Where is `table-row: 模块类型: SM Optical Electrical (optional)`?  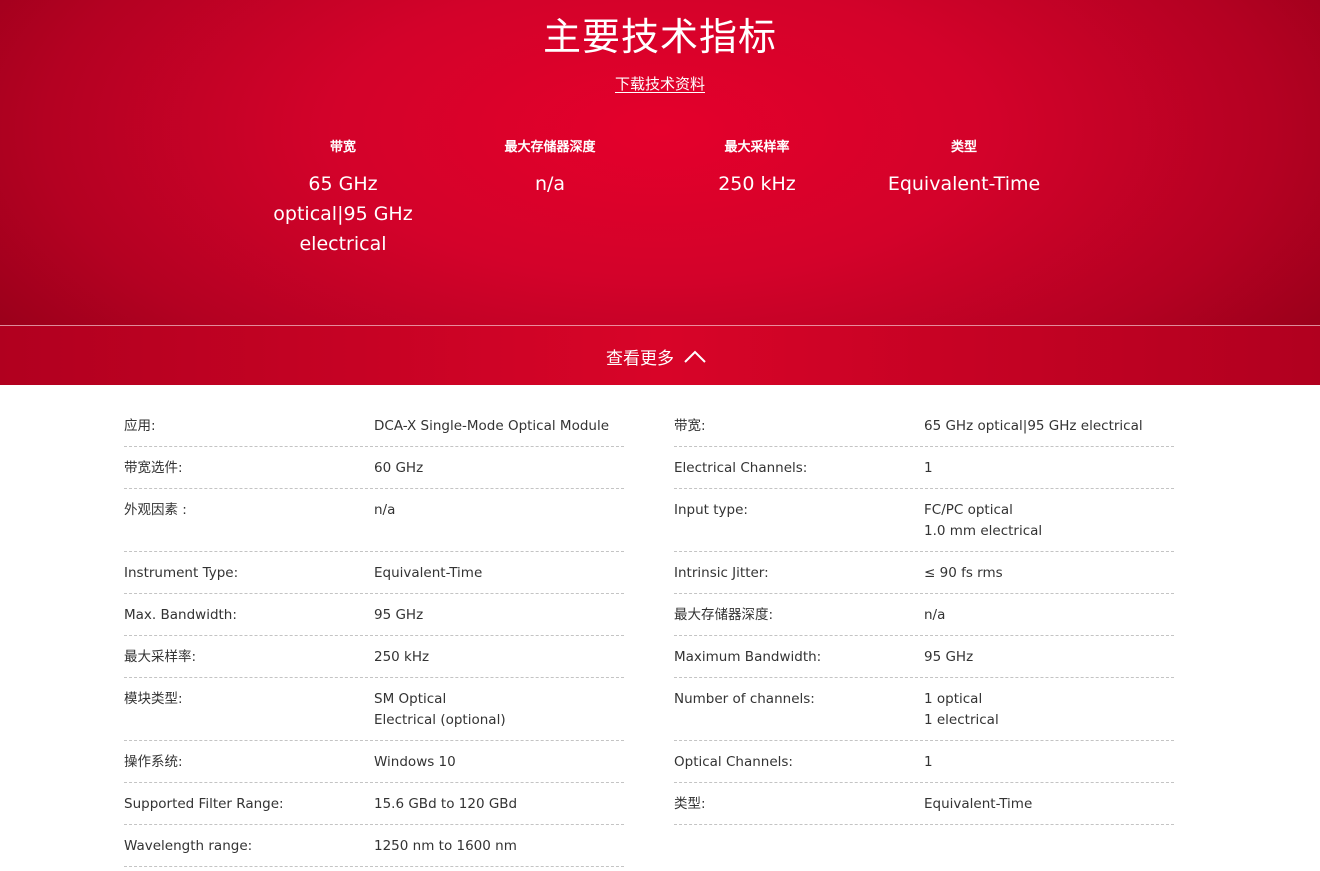 table-row: 模块类型: SM Optical Electrical (optional) is located at coordinates (374, 709).